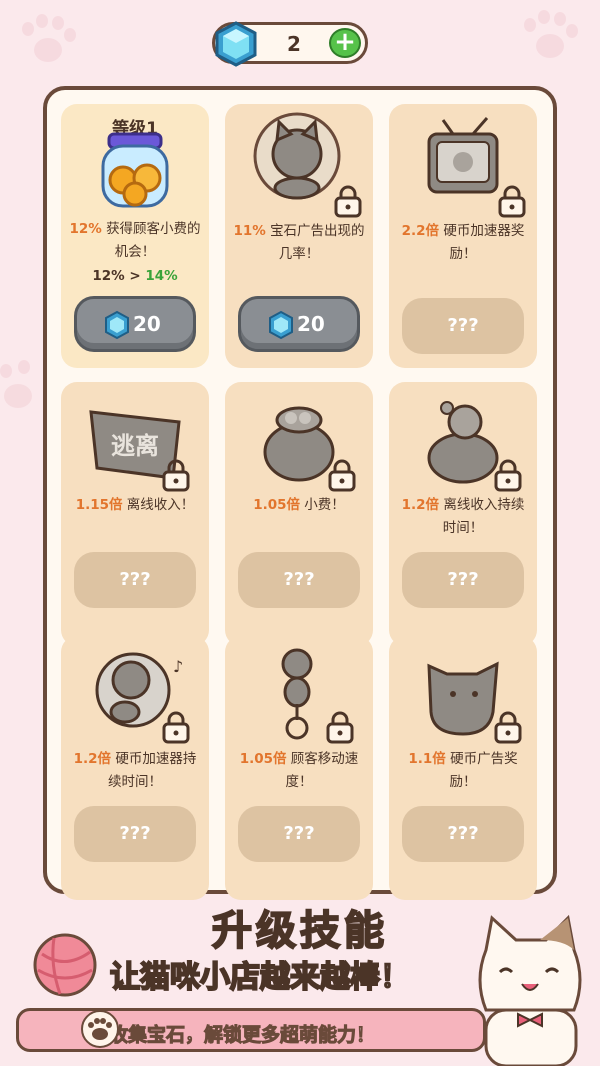 Image resolution: width=600 pixels, height=1066 pixels. I want to click on escape-sign-label: 逃离, so click(135, 446).